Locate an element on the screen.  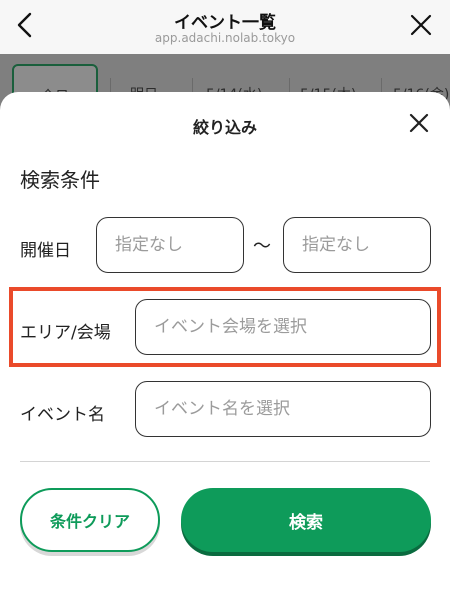
area-highlight-box is located at coordinates (225, 327).